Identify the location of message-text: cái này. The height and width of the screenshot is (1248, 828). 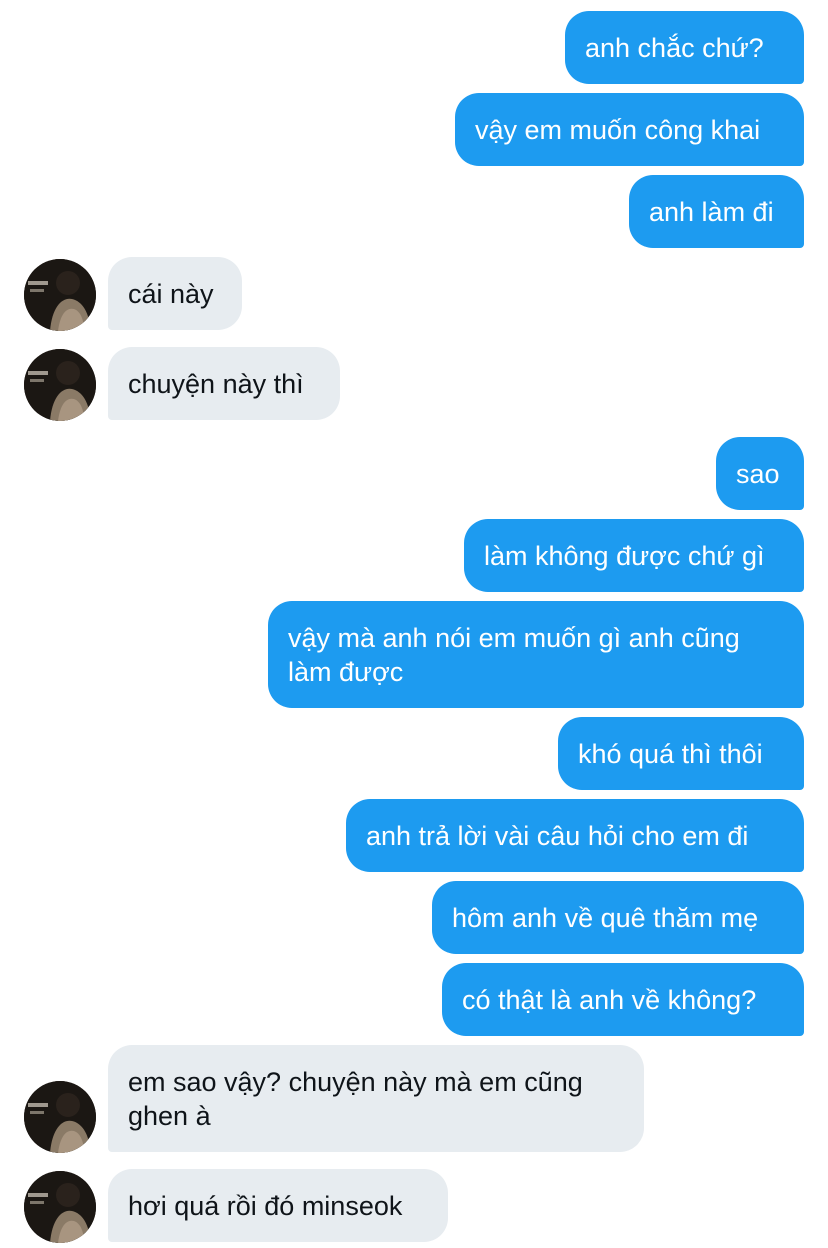
(171, 293).